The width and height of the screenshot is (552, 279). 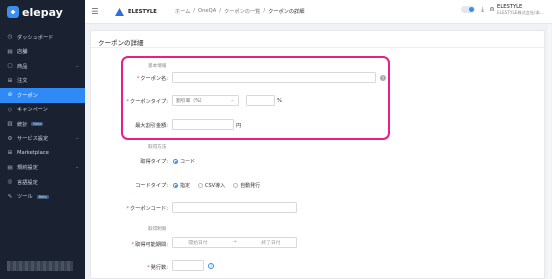 I want to click on sidebar-item-4: ⊘ クーポン, so click(x=42, y=95).